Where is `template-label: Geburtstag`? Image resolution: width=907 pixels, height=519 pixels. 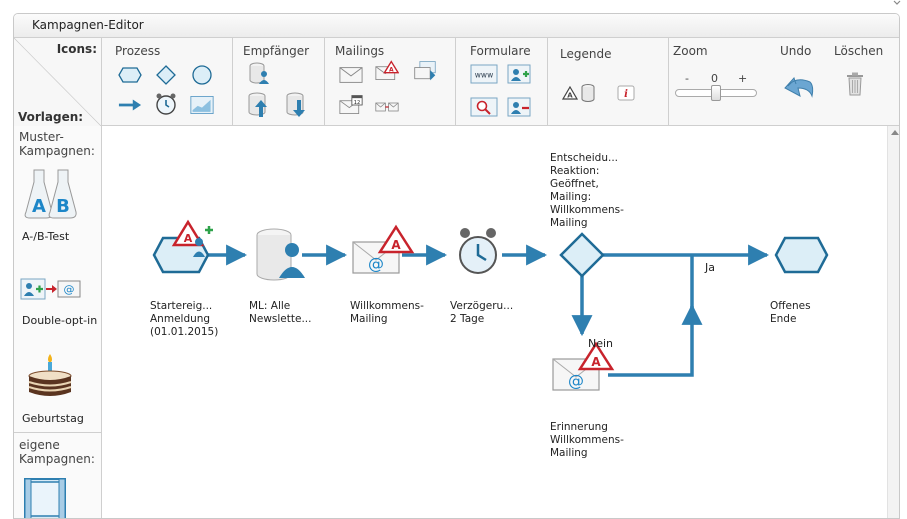
template-label: Geburtstag is located at coordinates (53, 418).